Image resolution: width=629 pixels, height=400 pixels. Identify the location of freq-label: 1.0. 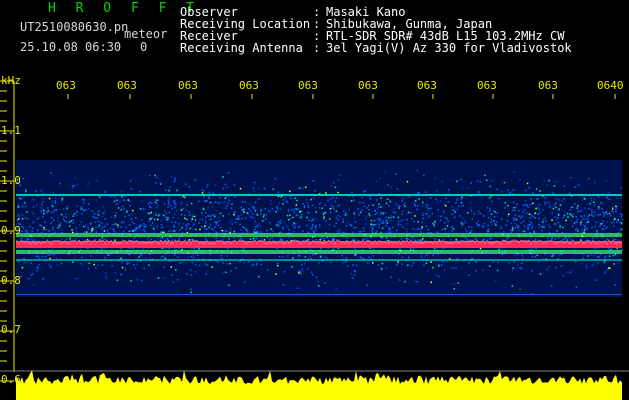
(11, 180).